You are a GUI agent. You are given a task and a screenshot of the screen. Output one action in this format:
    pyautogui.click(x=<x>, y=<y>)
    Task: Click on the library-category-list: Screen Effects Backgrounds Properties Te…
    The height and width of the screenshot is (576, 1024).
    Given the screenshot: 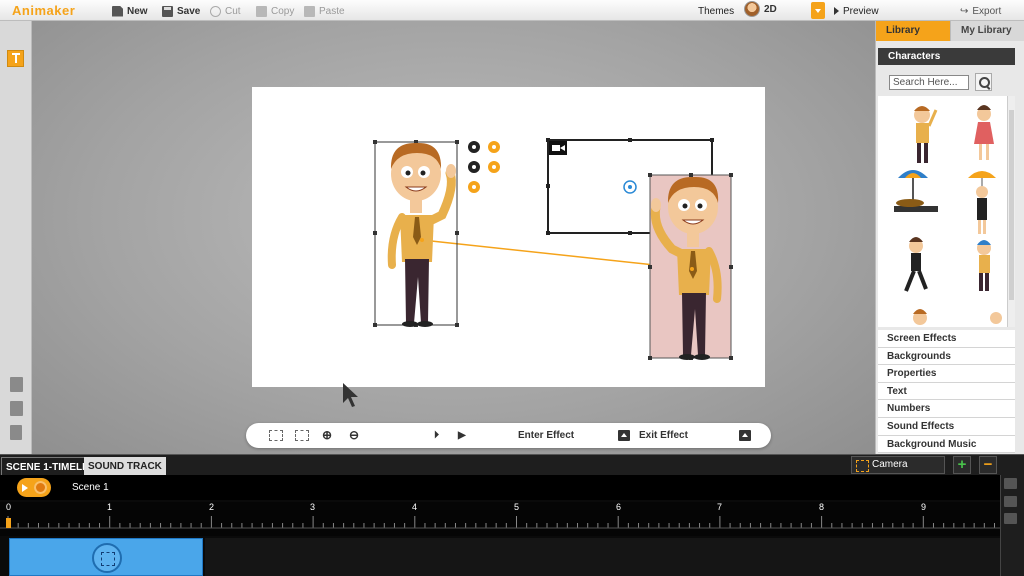 What is the action you would take?
    pyautogui.click(x=946, y=392)
    